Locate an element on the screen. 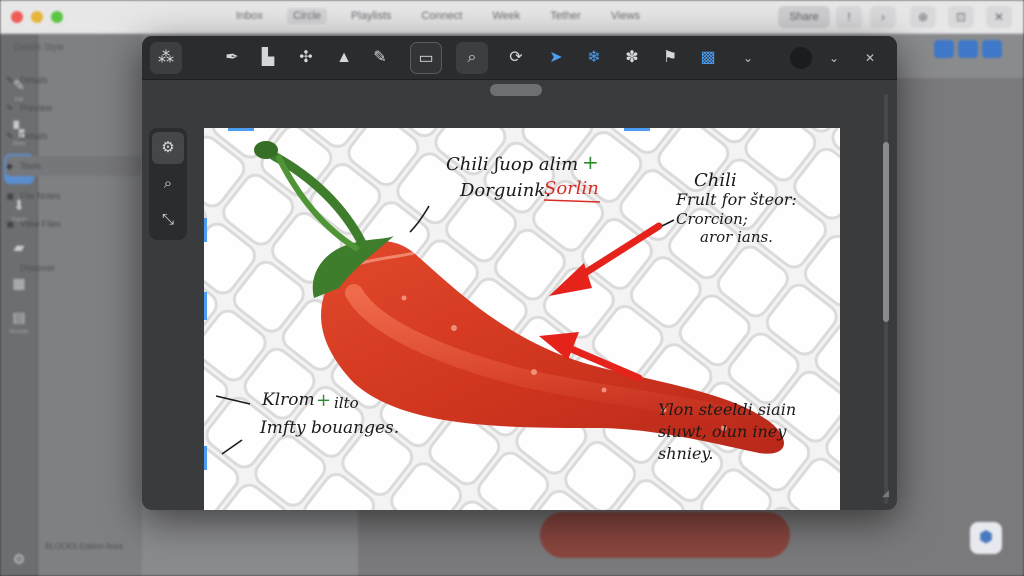 Image resolution: width=1024 pixels, height=576 pixels. snowflake-tool-button: ❄ is located at coordinates (594, 58).